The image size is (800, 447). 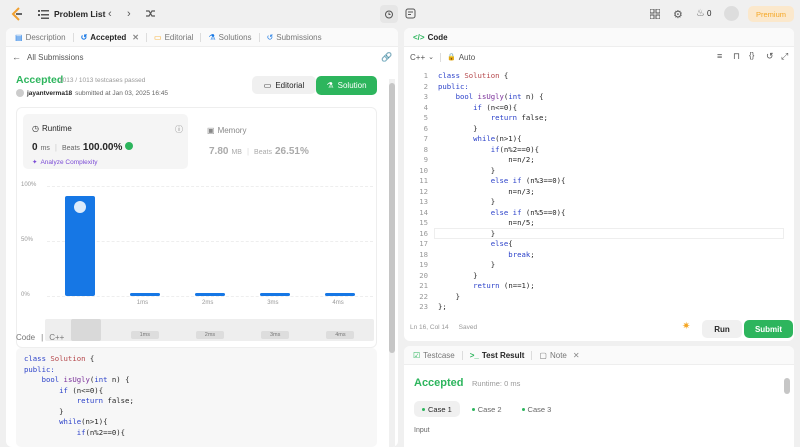 What do you see at coordinates (497, 355) in the screenshot?
I see `tab-test-result: >_ Test Result` at bounding box center [497, 355].